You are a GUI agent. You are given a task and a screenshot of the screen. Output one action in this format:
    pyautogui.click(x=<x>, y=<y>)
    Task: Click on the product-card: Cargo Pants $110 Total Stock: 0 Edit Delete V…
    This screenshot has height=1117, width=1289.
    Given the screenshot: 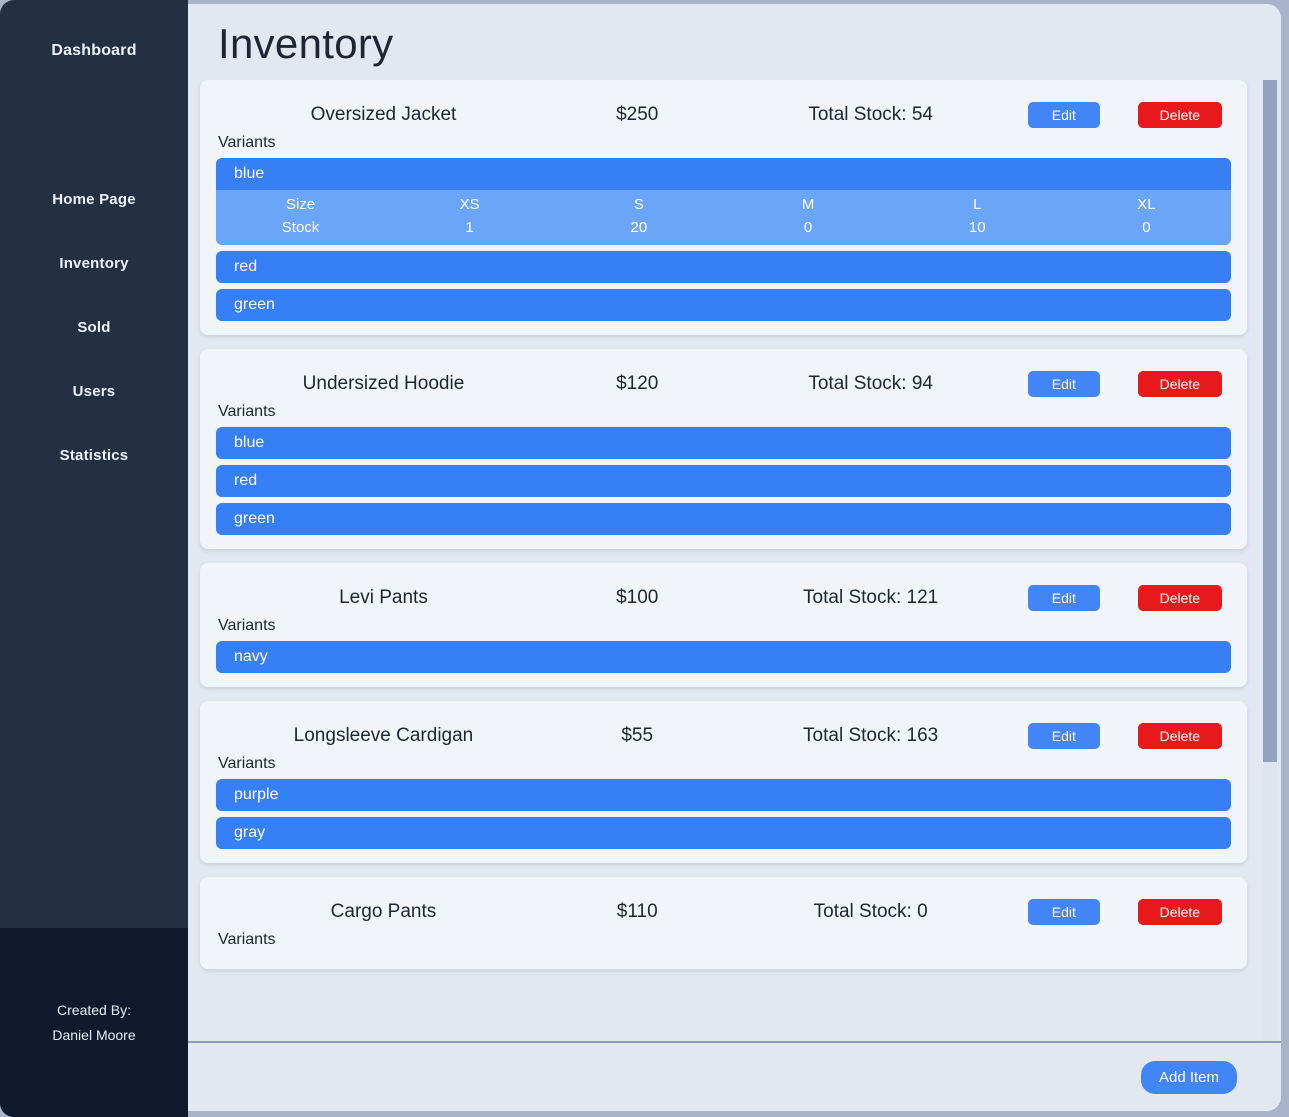 What is the action you would take?
    pyautogui.click(x=723, y=923)
    